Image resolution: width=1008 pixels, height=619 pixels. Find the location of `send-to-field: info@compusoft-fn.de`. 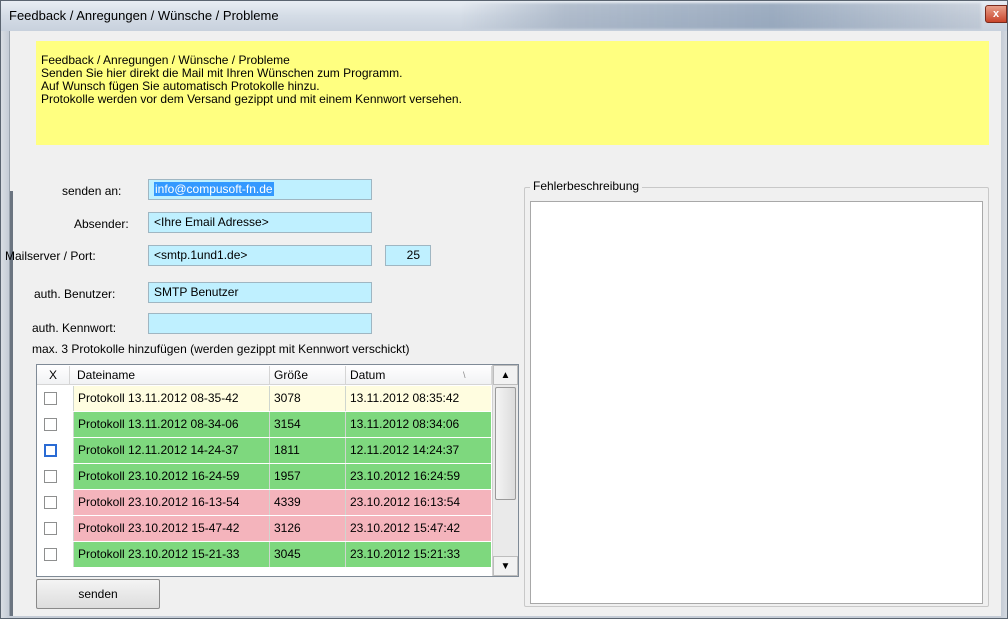

send-to-field: info@compusoft-fn.de is located at coordinates (260, 189).